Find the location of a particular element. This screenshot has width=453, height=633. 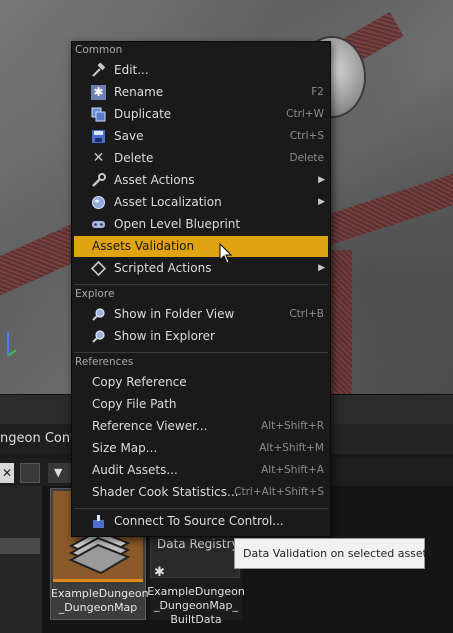

menu-item-show-in-folder-view: Show in Folder View Ctrl+B is located at coordinates (201, 314).